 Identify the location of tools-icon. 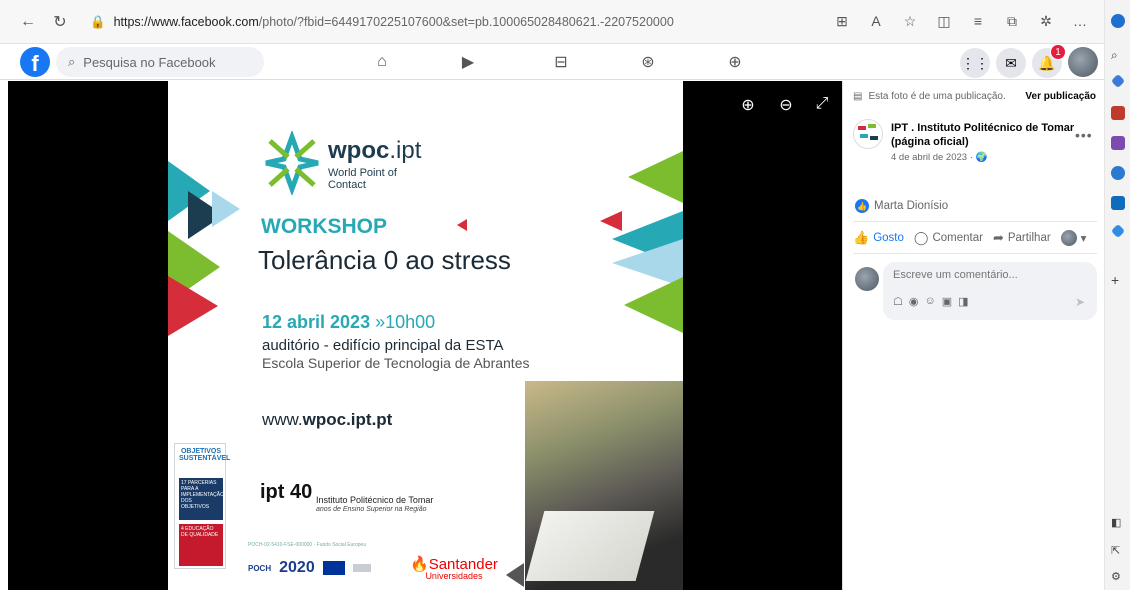
(1118, 113).